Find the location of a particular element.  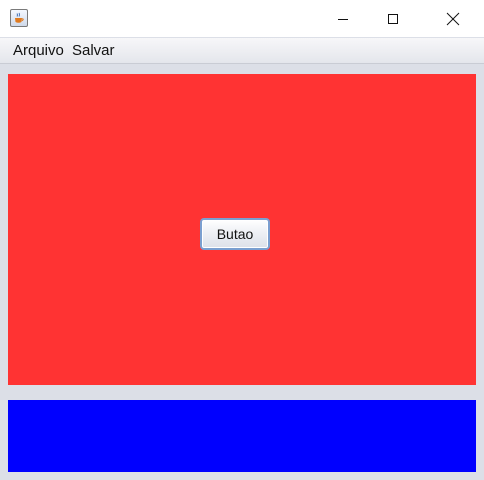

close-icon is located at coordinates (453, 18).